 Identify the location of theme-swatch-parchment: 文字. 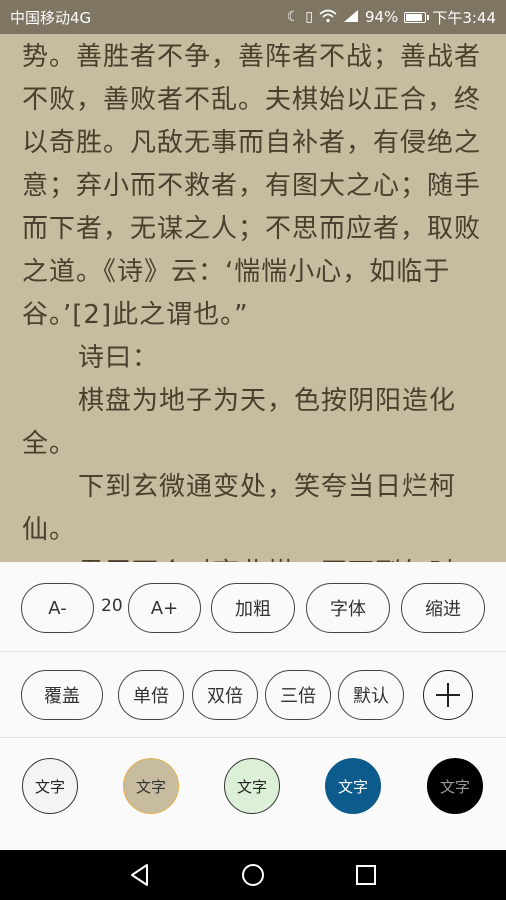
(151, 786).